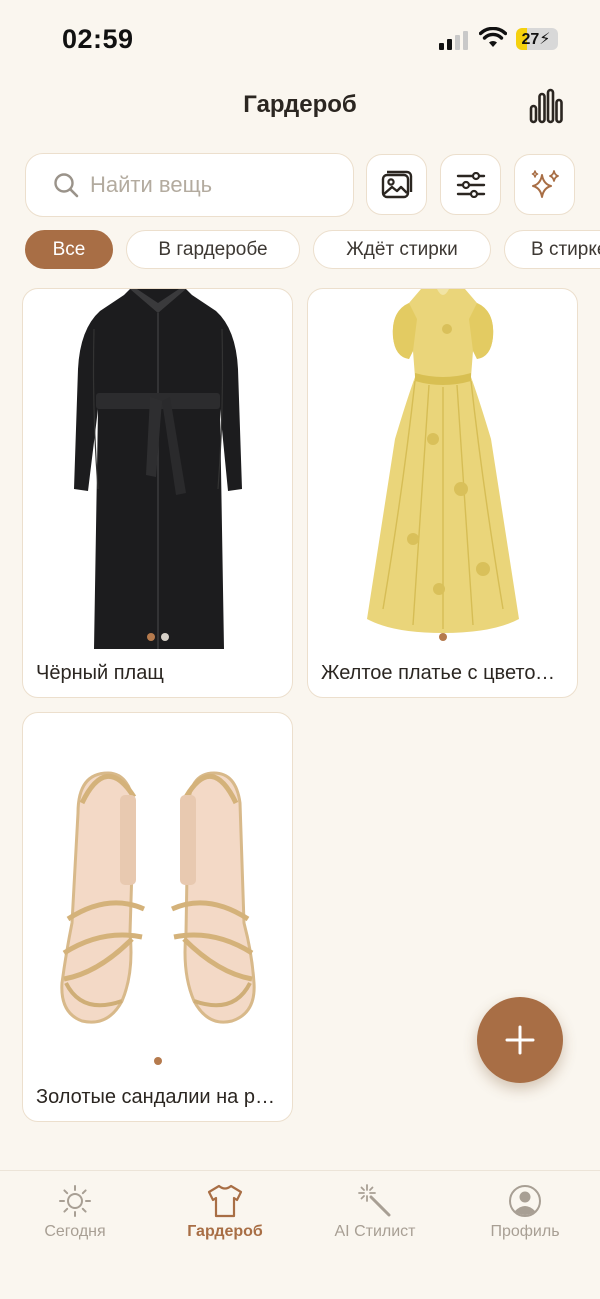 Image resolution: width=600 pixels, height=1299 pixels. Describe the element at coordinates (443, 673) in the screenshot. I see `item-title: Желтое платье с цветочным принтом` at that location.